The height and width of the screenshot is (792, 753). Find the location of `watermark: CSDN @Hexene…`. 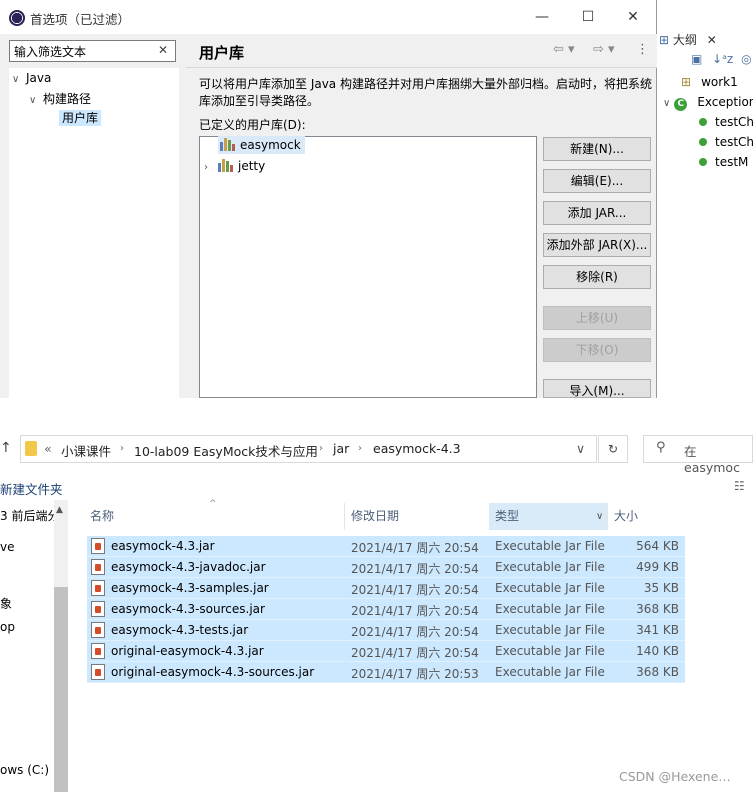

watermark: CSDN @Hexene… is located at coordinates (675, 776).